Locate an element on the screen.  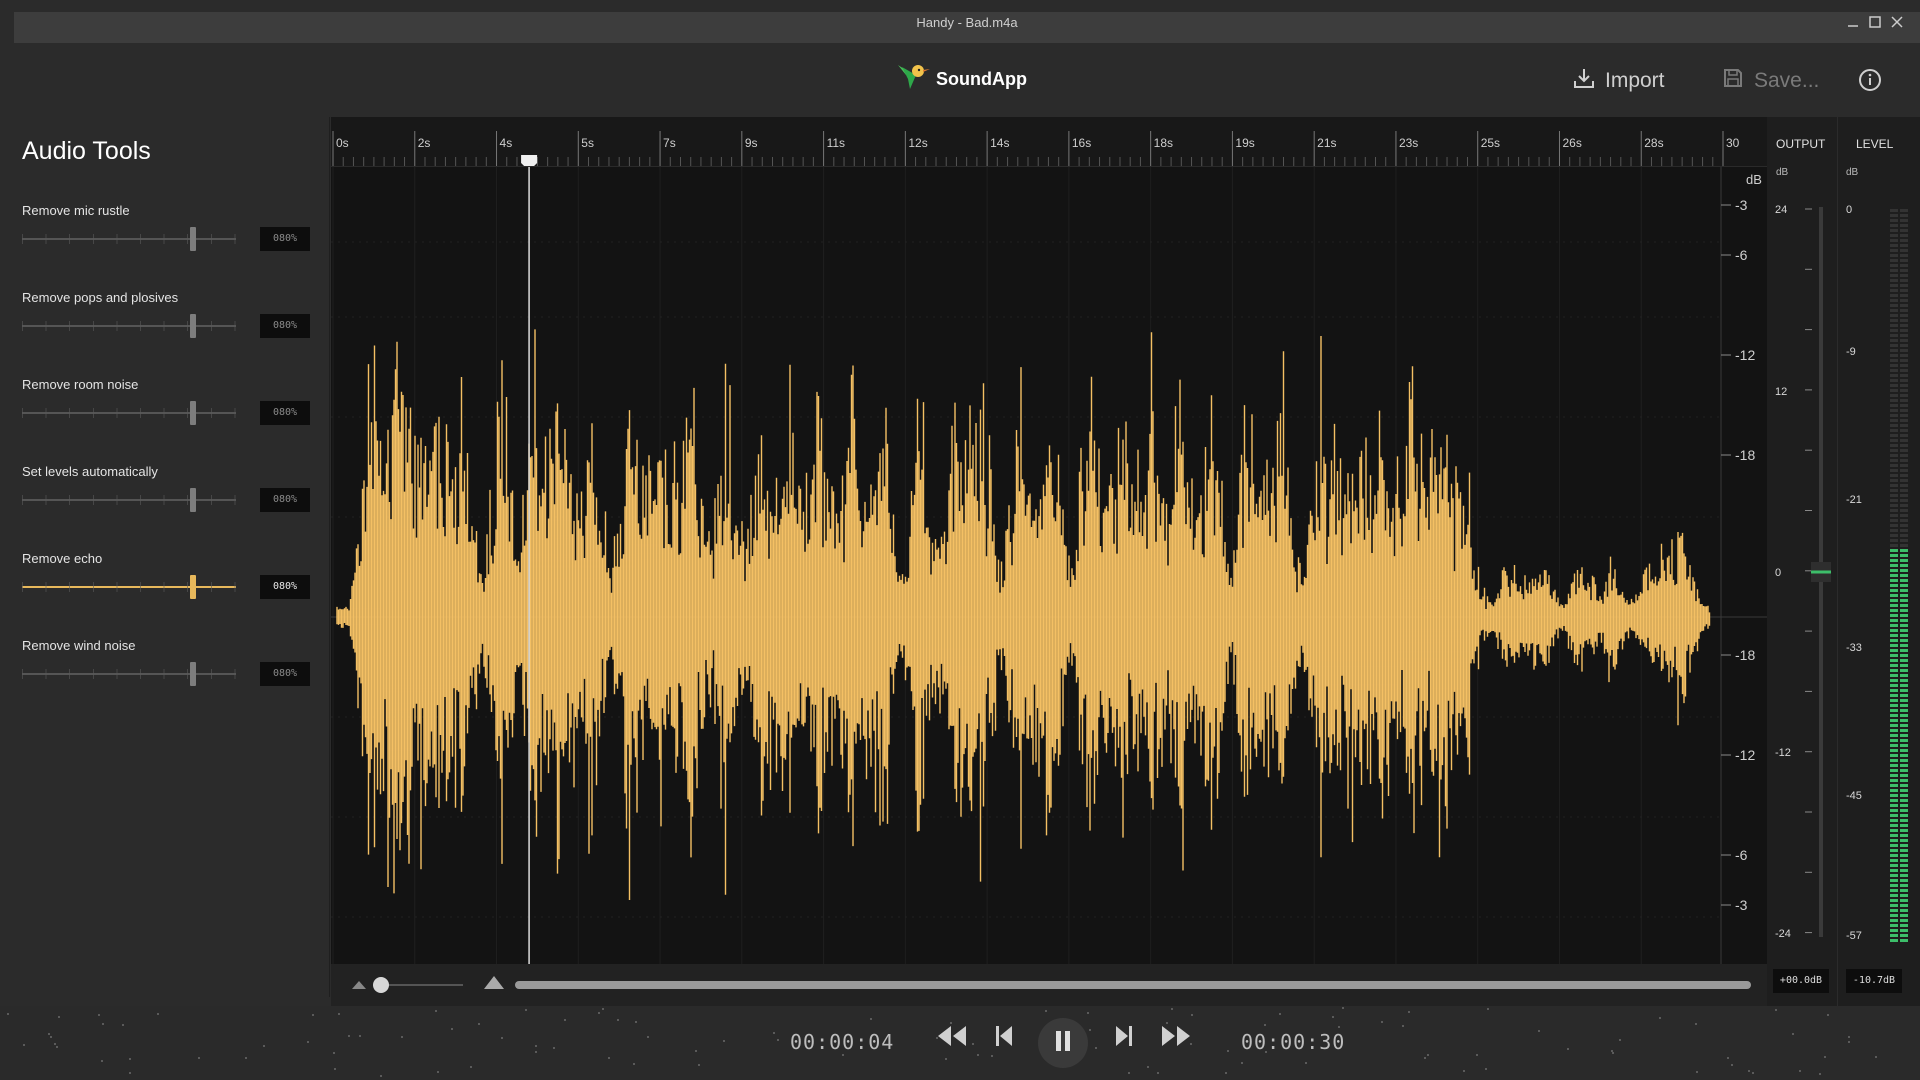
zoom-slider-knob is located at coordinates (381, 985).